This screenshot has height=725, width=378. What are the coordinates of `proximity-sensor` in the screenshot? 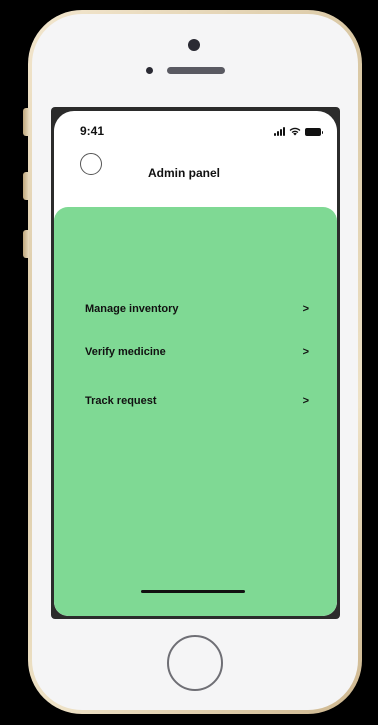 It's located at (149, 70).